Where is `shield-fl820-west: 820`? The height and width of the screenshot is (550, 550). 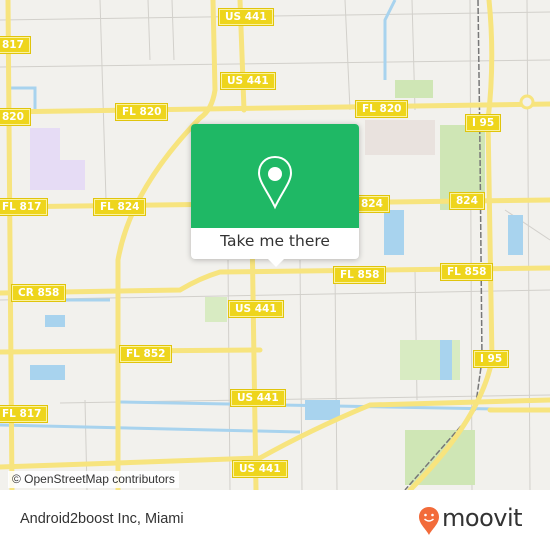 shield-fl820-west: 820 is located at coordinates (15, 117).